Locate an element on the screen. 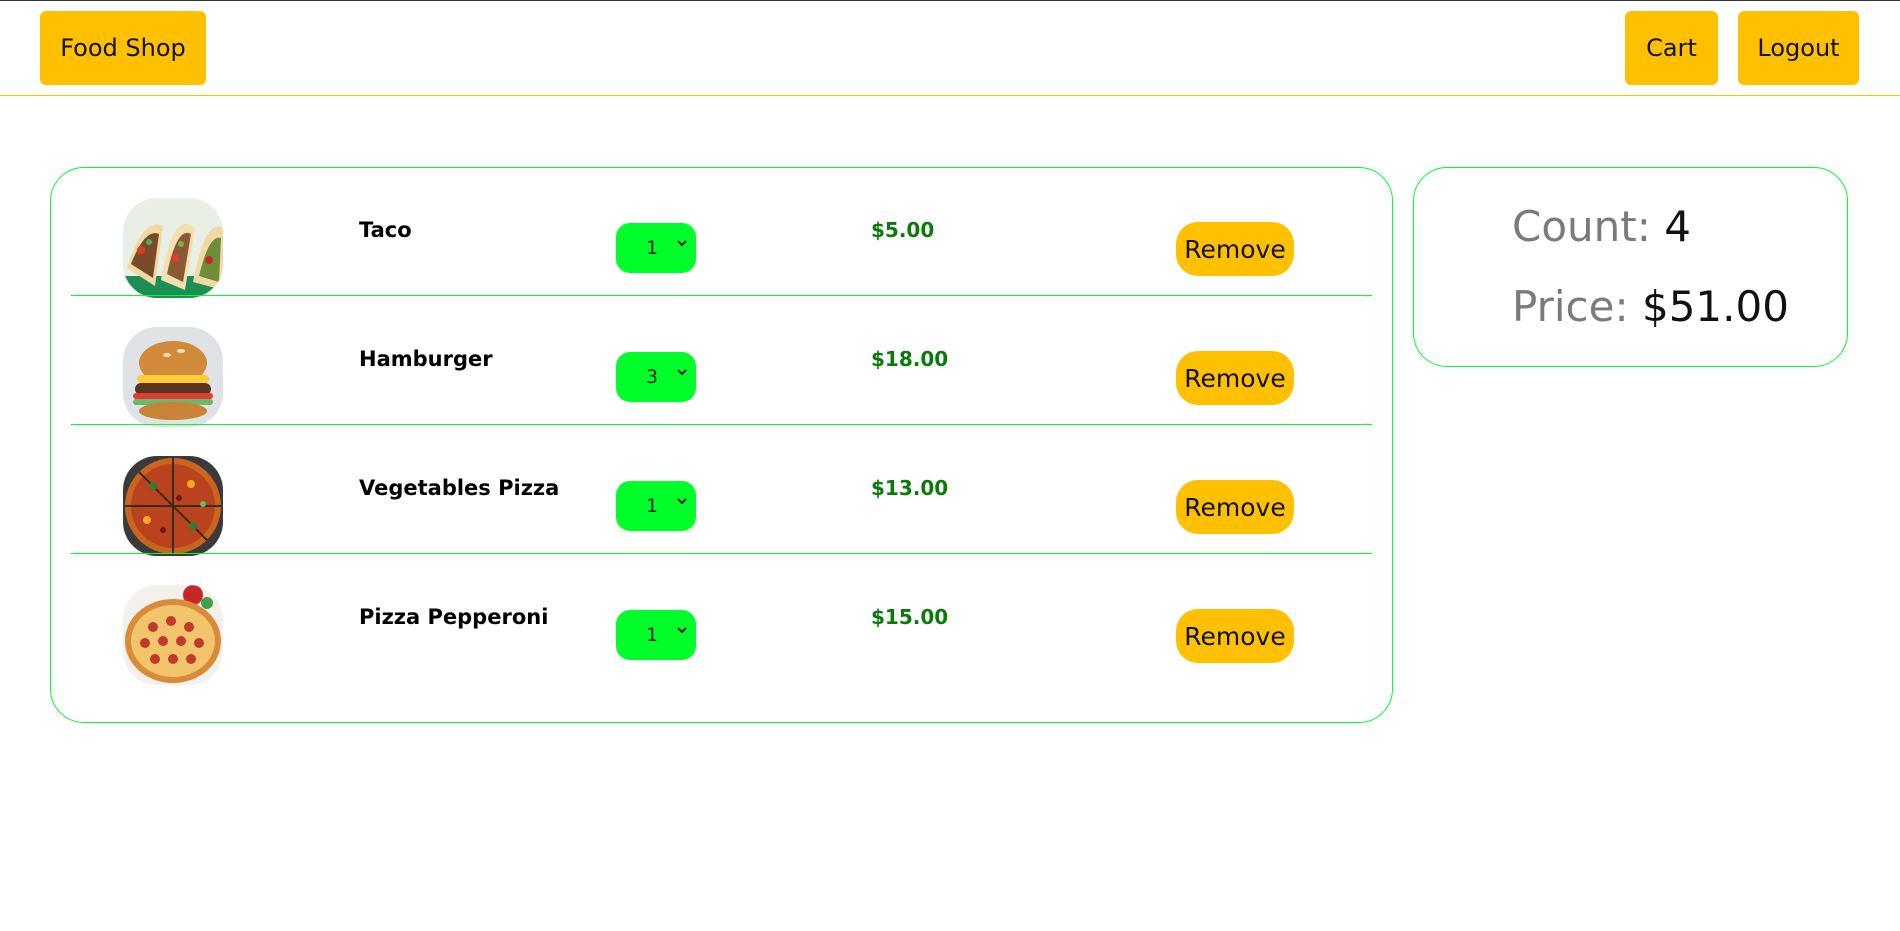 The image size is (1900, 931). order-summary: Count: 4 Price: $51.00 is located at coordinates (1630, 267).